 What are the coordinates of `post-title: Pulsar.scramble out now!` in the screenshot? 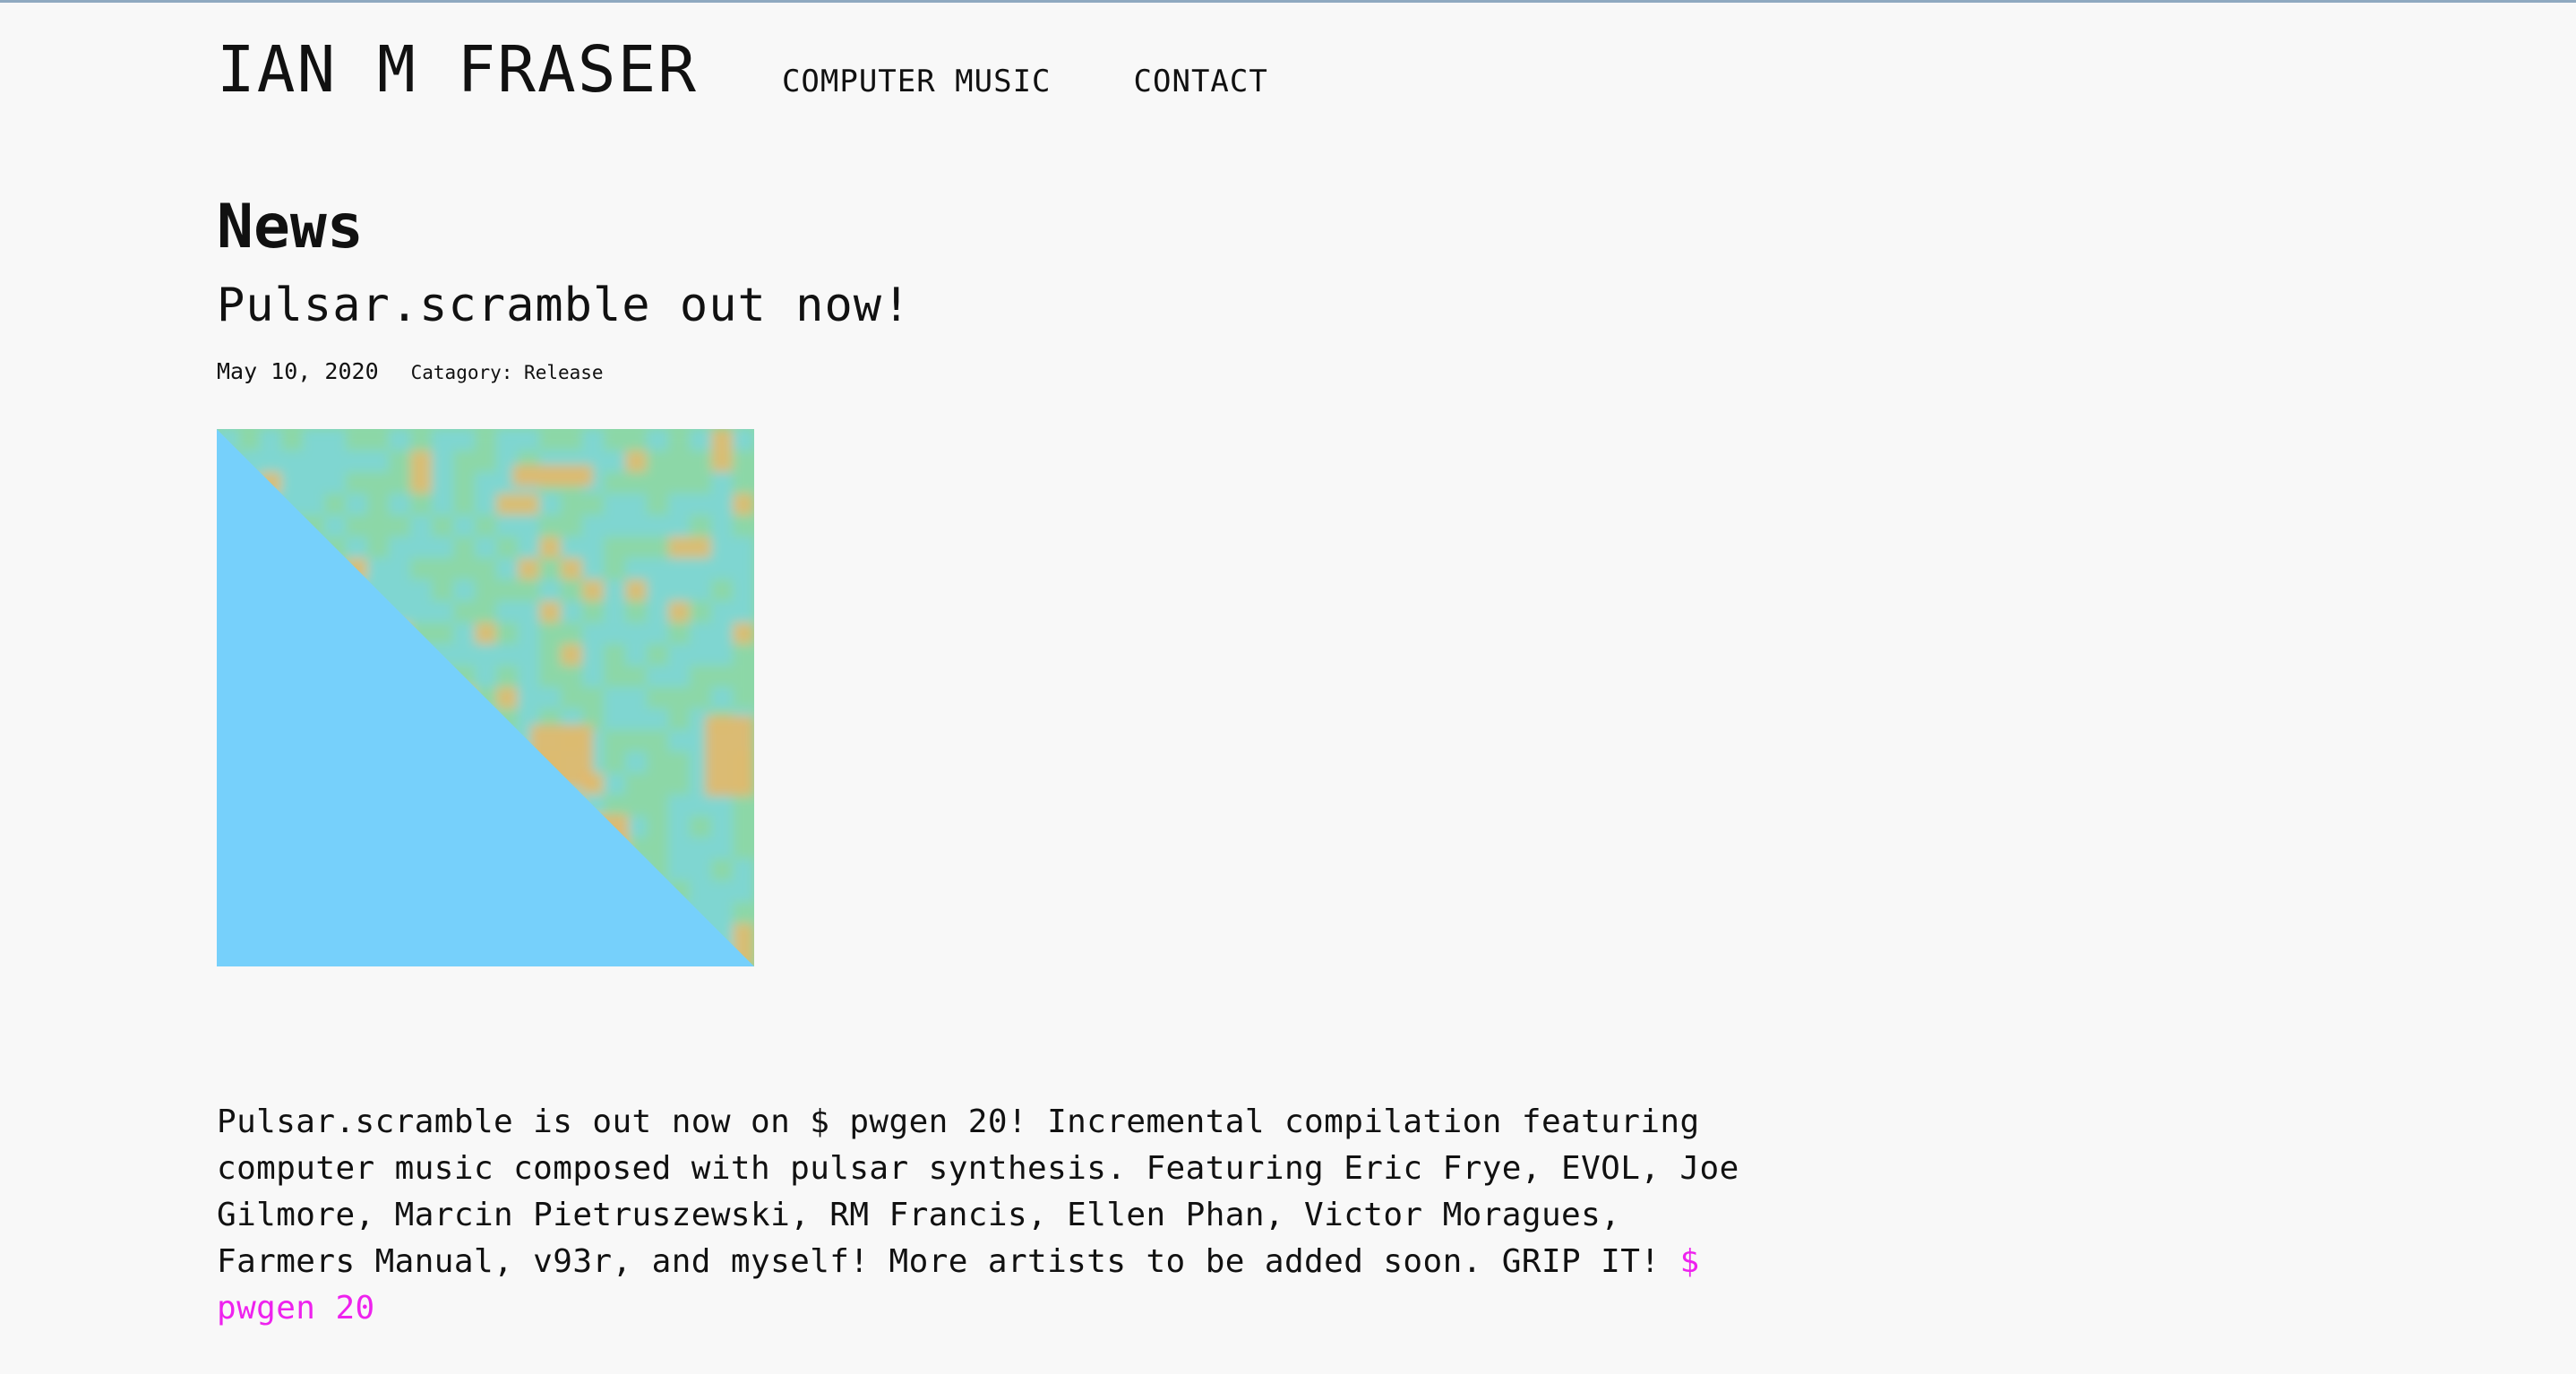 It's located at (987, 306).